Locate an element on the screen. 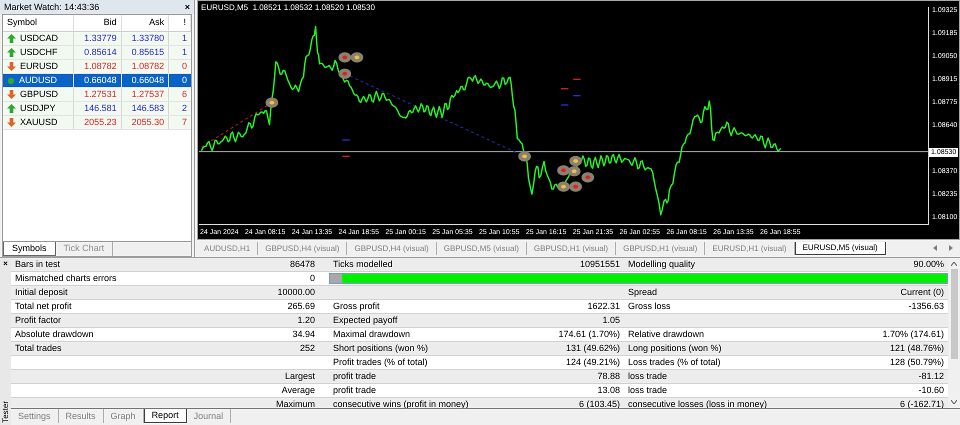  stat-value: Largest is located at coordinates (299, 376).